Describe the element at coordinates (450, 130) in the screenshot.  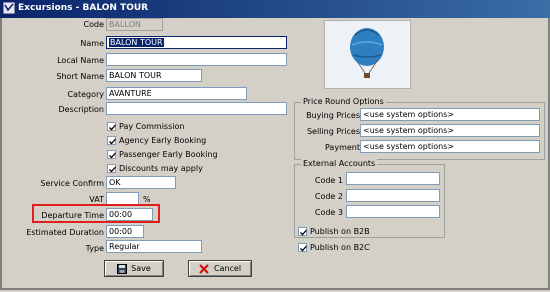
I see `selling-prices-field: <use system options>` at that location.